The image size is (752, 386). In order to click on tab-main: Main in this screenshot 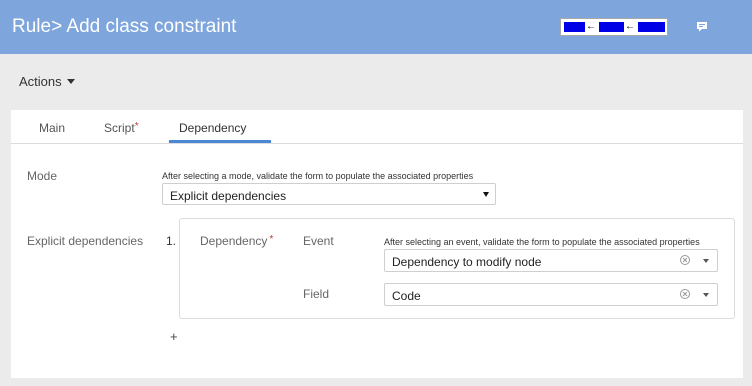, I will do `click(52, 128)`.